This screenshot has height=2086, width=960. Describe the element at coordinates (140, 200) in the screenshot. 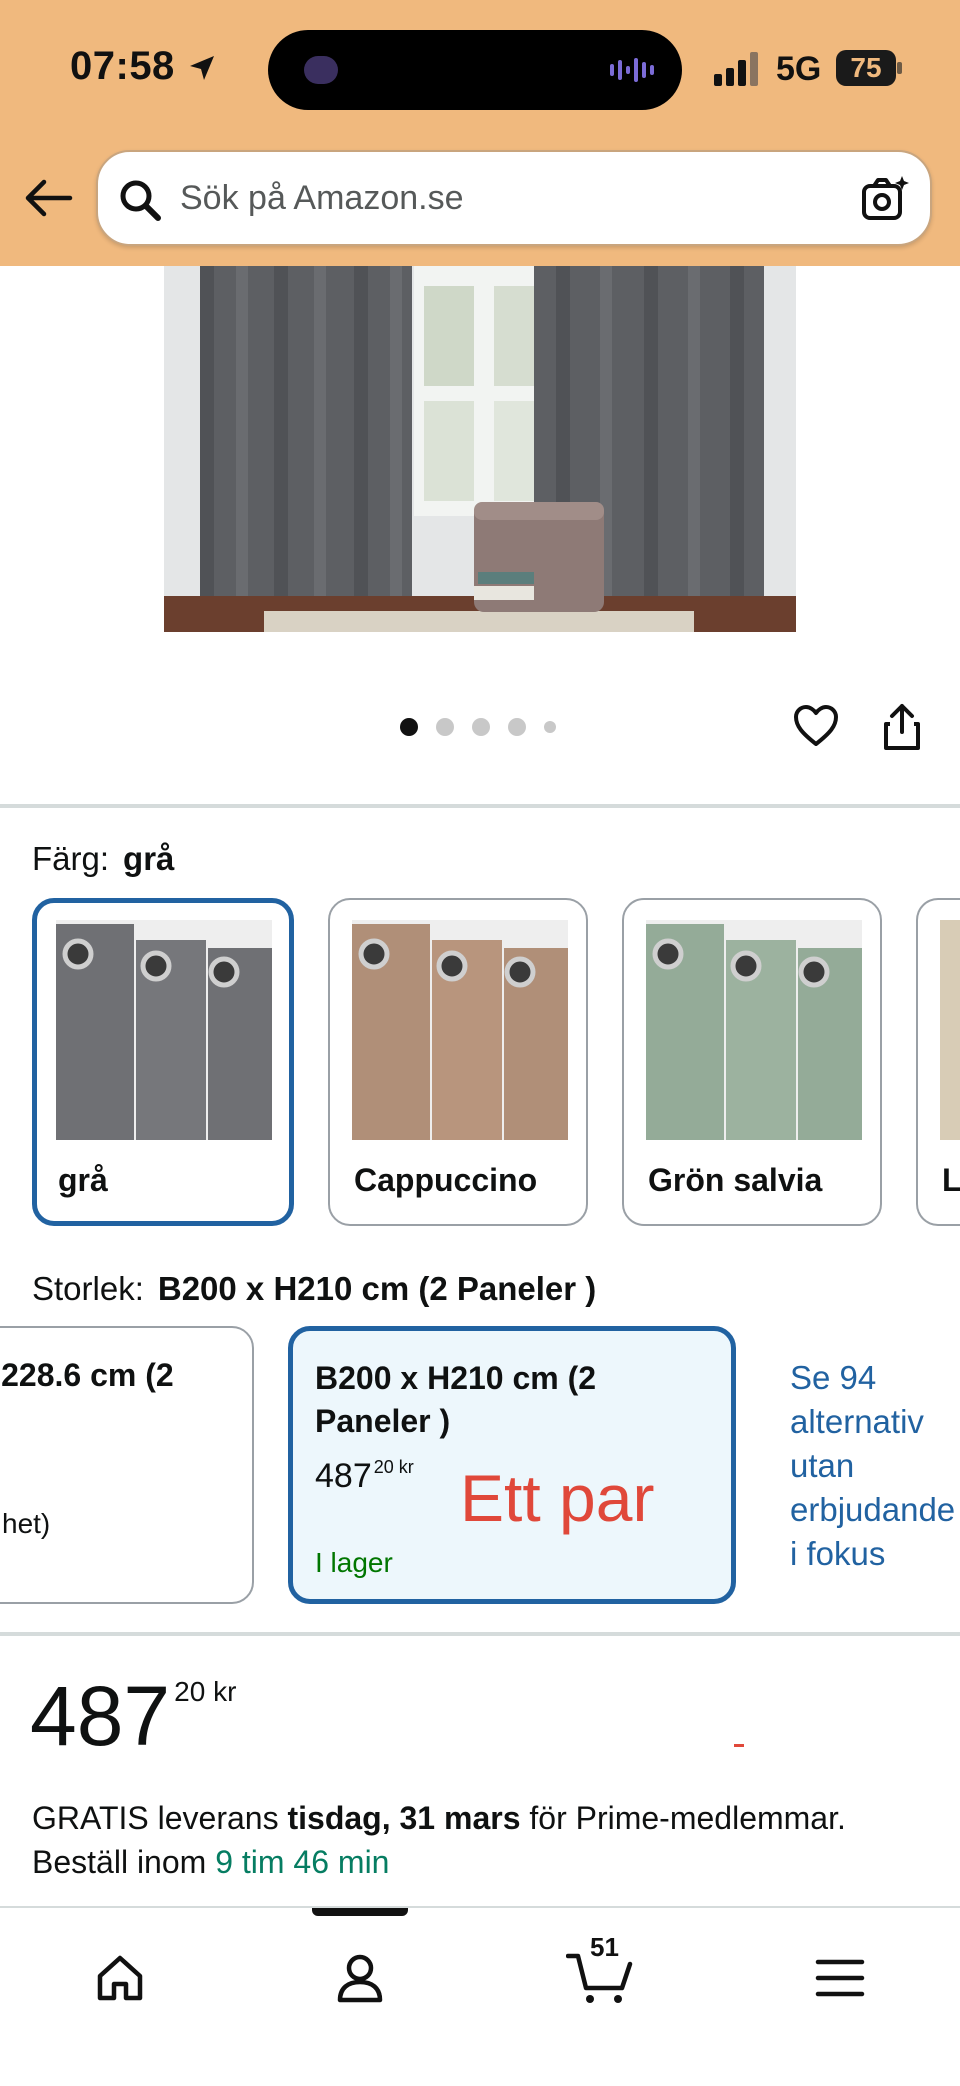

I see `search-icon` at that location.